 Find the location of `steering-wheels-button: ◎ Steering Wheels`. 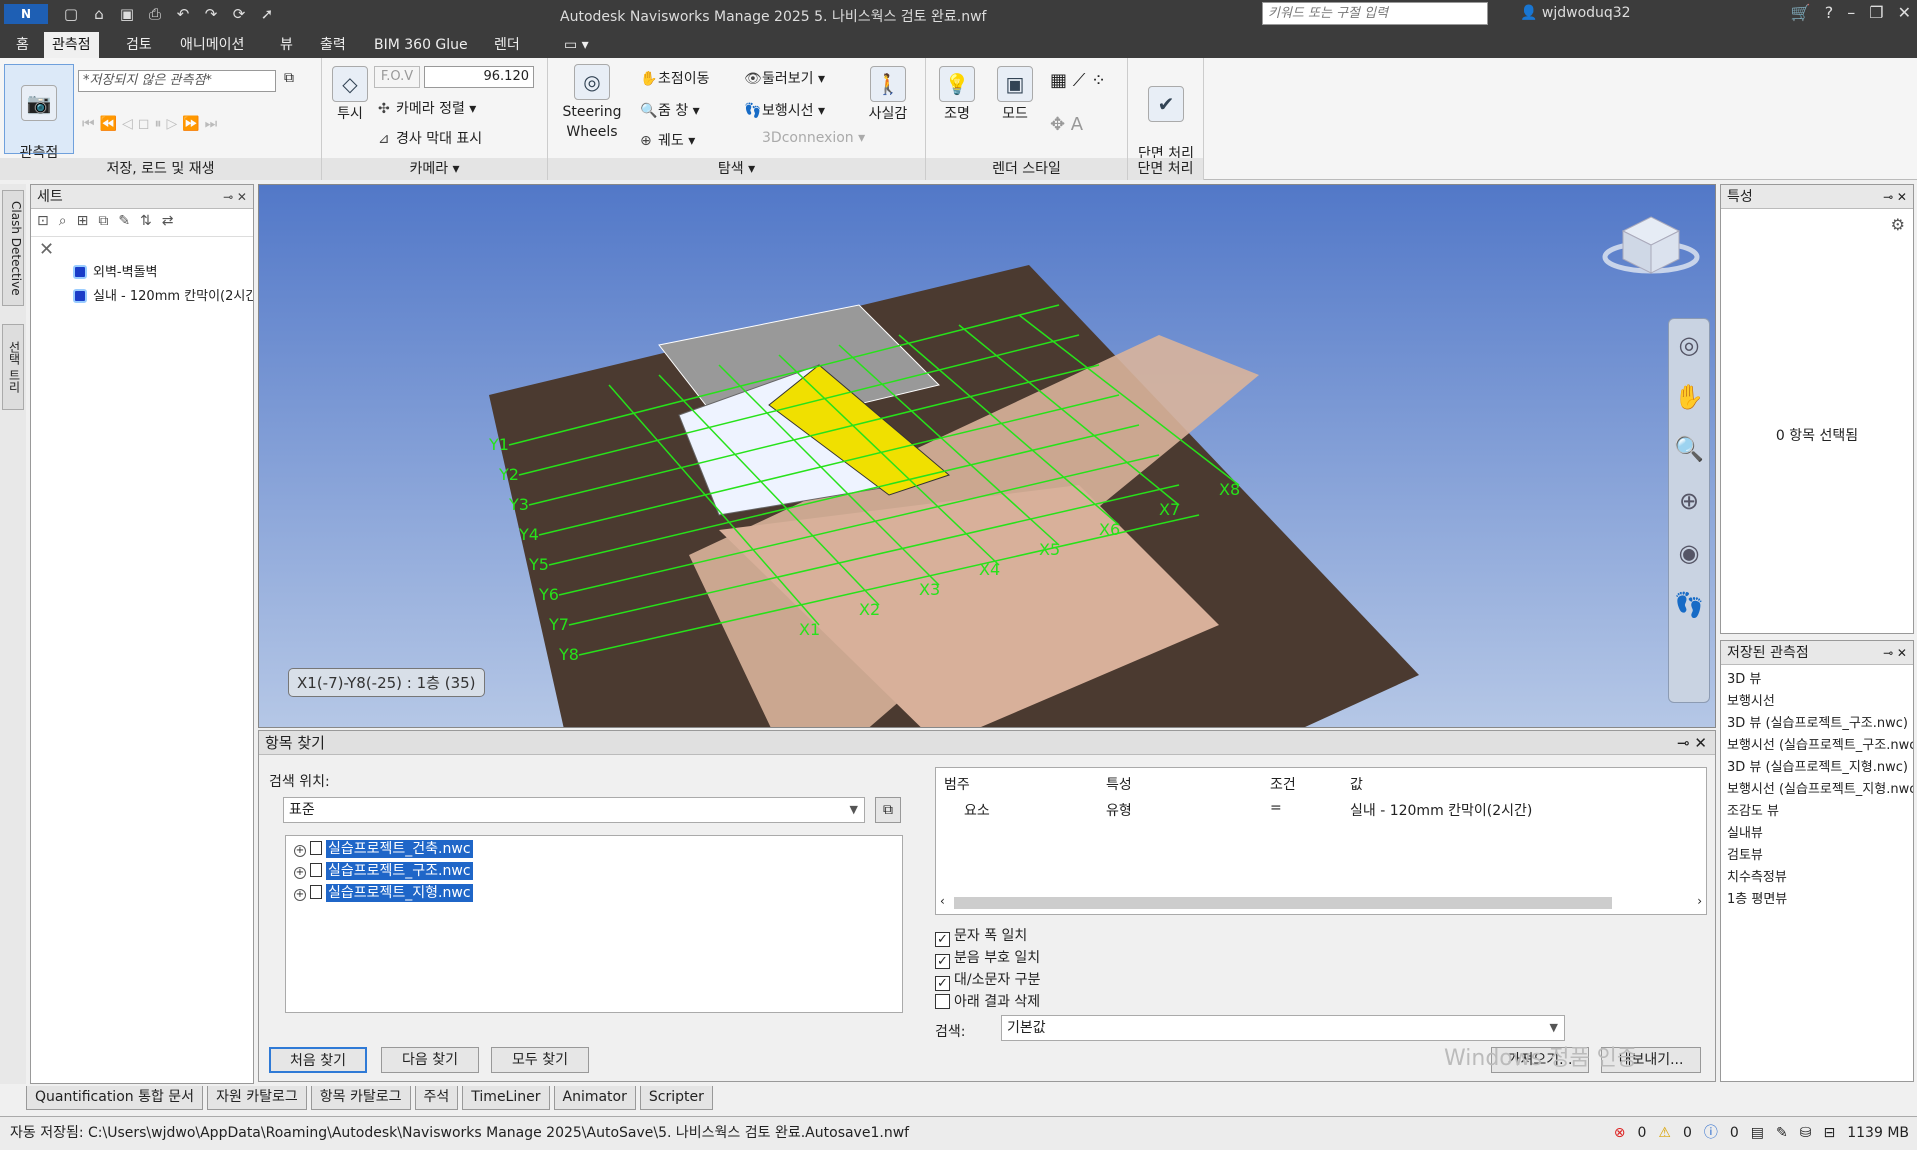

steering-wheels-button: ◎ Steering Wheels is located at coordinates (592, 103).